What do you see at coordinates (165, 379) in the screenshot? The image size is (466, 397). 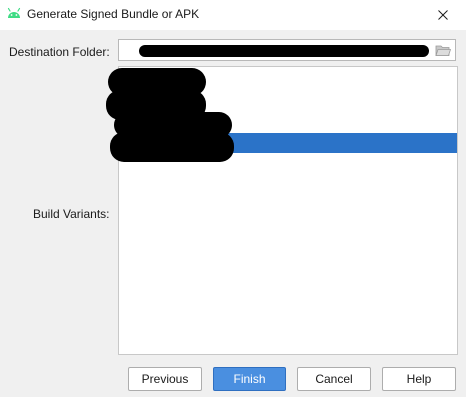 I see `previous-button: Previous` at bounding box center [165, 379].